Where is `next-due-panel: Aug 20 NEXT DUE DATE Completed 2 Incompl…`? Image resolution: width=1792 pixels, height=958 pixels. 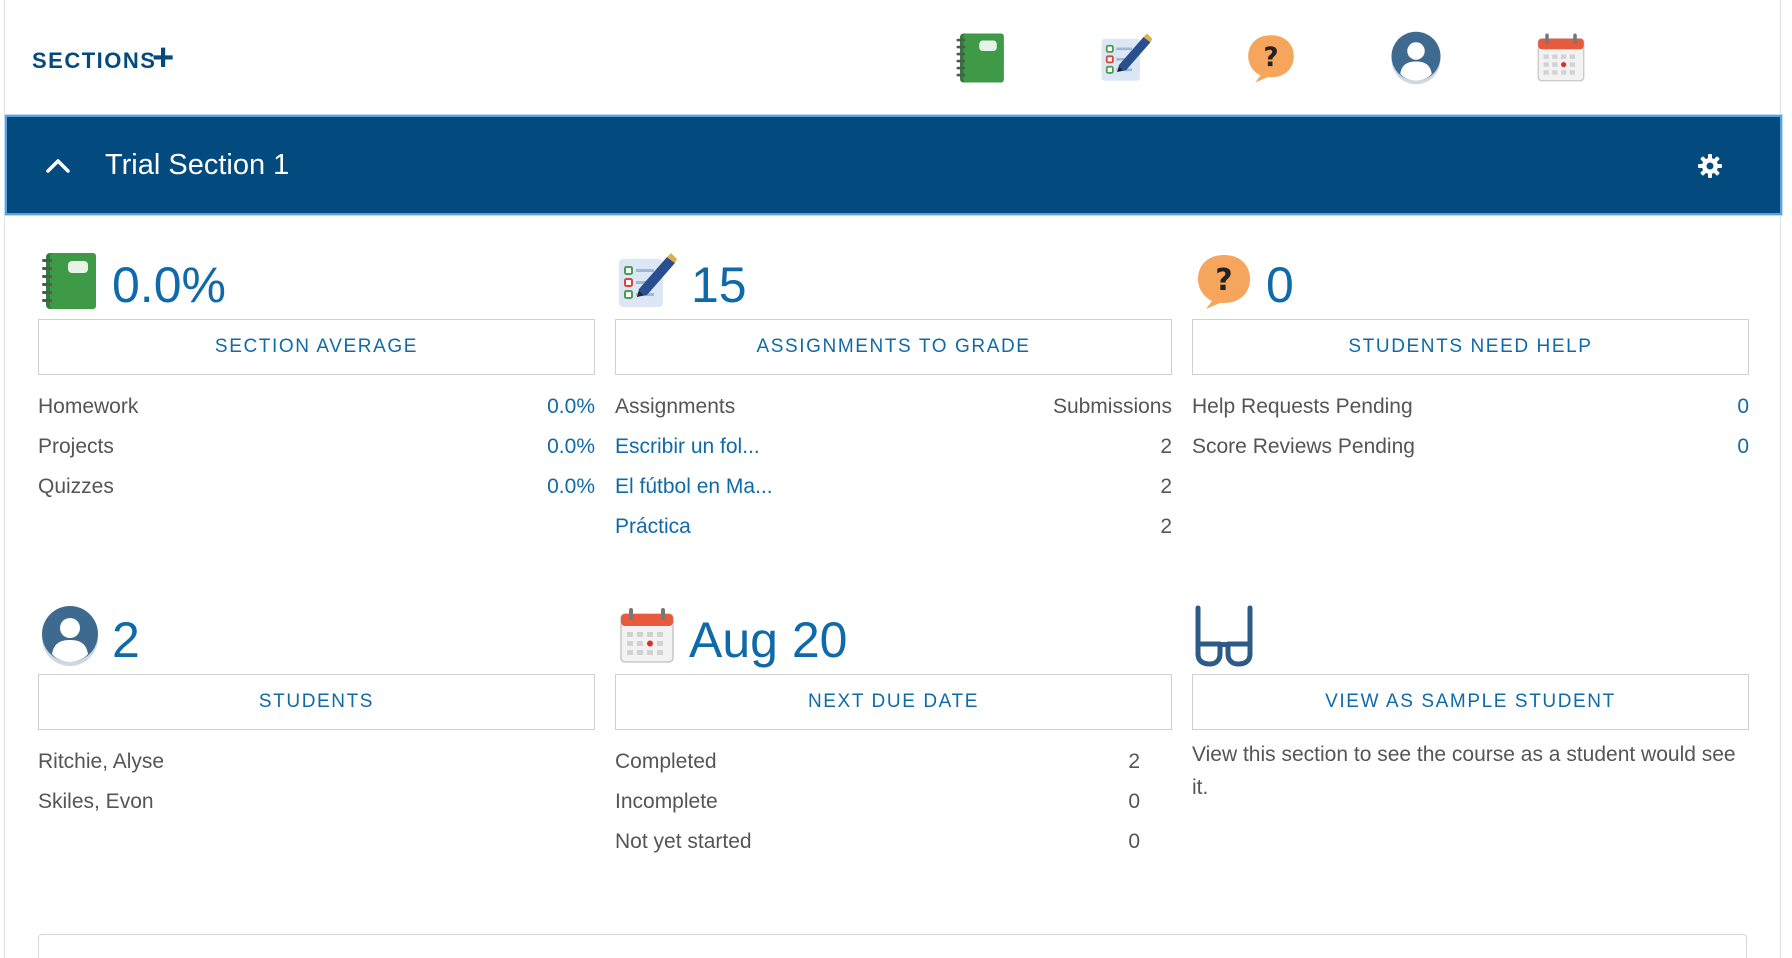
next-due-panel: Aug 20 NEXT DUE DATE Completed 2 Incompl… is located at coordinates (893, 733).